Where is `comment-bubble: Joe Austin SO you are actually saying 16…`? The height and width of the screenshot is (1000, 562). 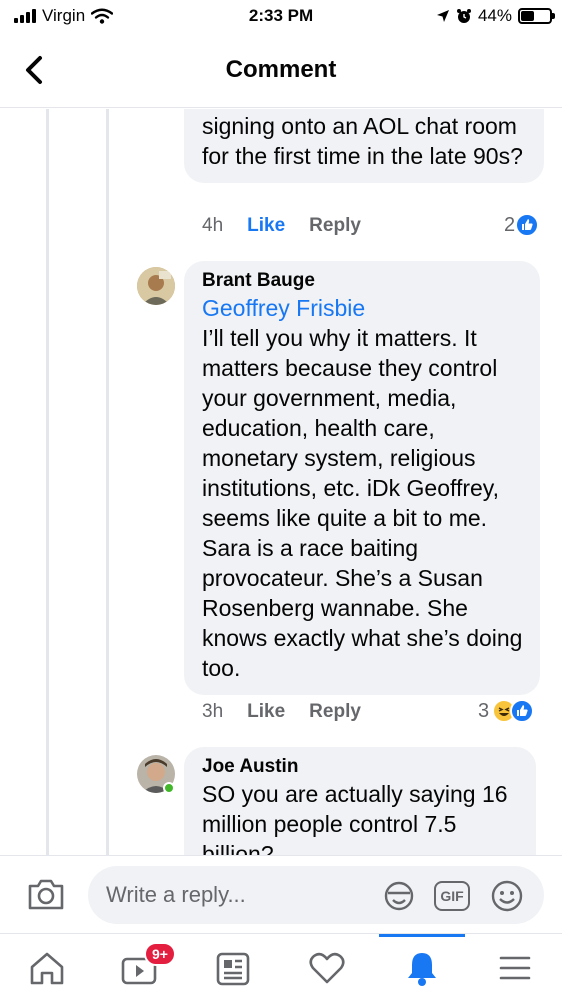 comment-bubble: Joe Austin SO you are actually saying 16… is located at coordinates (360, 801).